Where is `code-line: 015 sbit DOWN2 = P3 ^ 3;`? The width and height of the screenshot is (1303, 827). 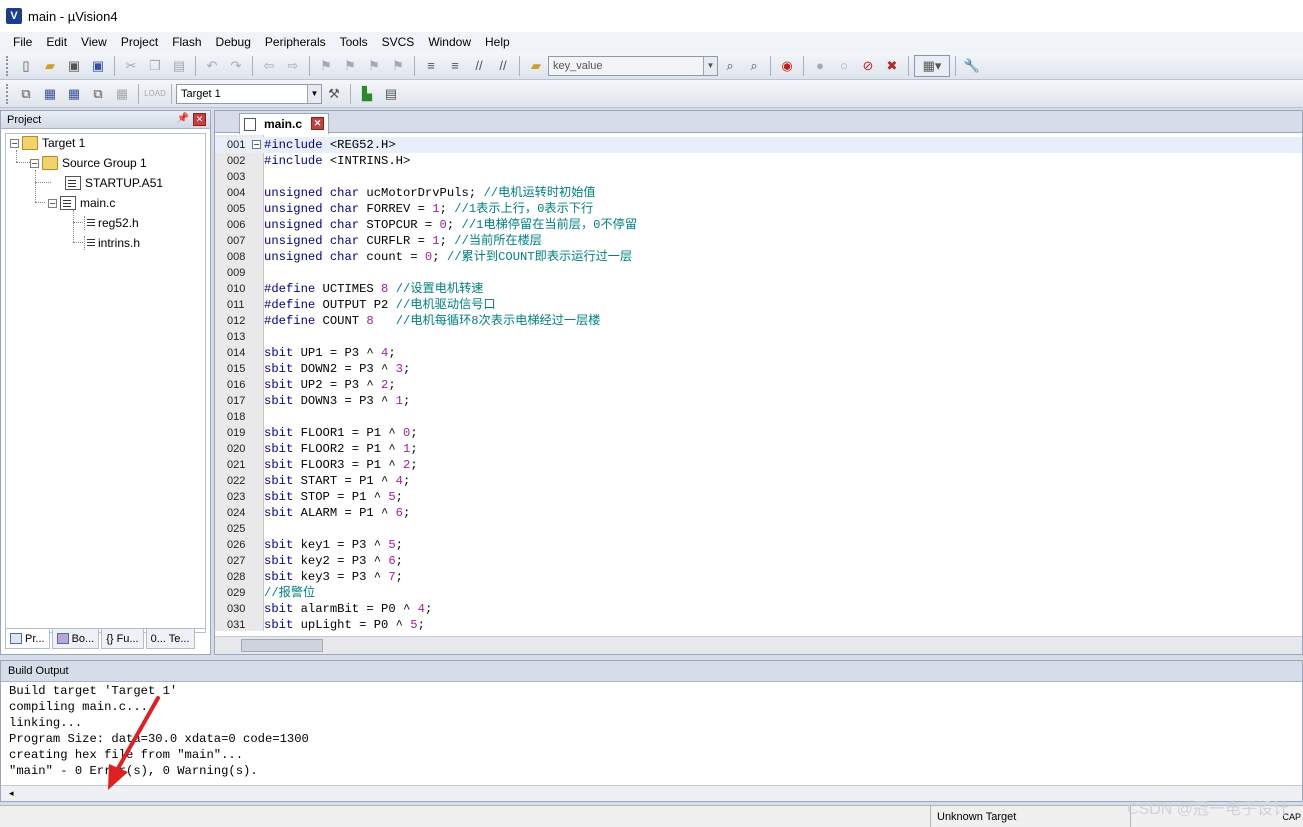
code-line: 015 sbit DOWN2 = P3 ^ 3; is located at coordinates (758, 369).